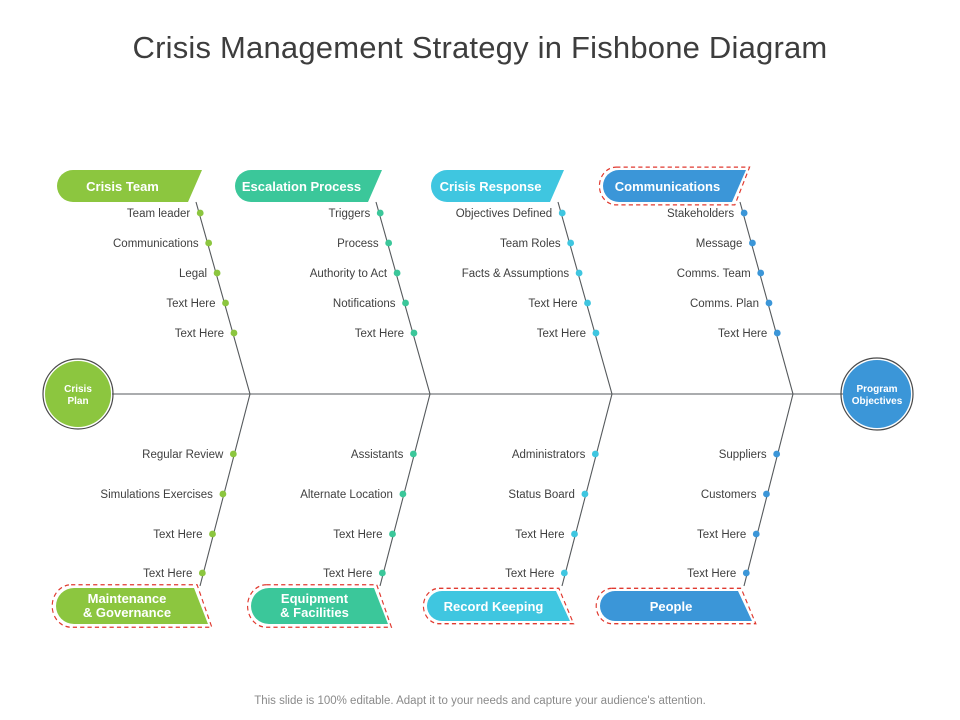 This screenshot has height=720, width=960. What do you see at coordinates (193, 274) in the screenshot?
I see `item-label: Legal` at bounding box center [193, 274].